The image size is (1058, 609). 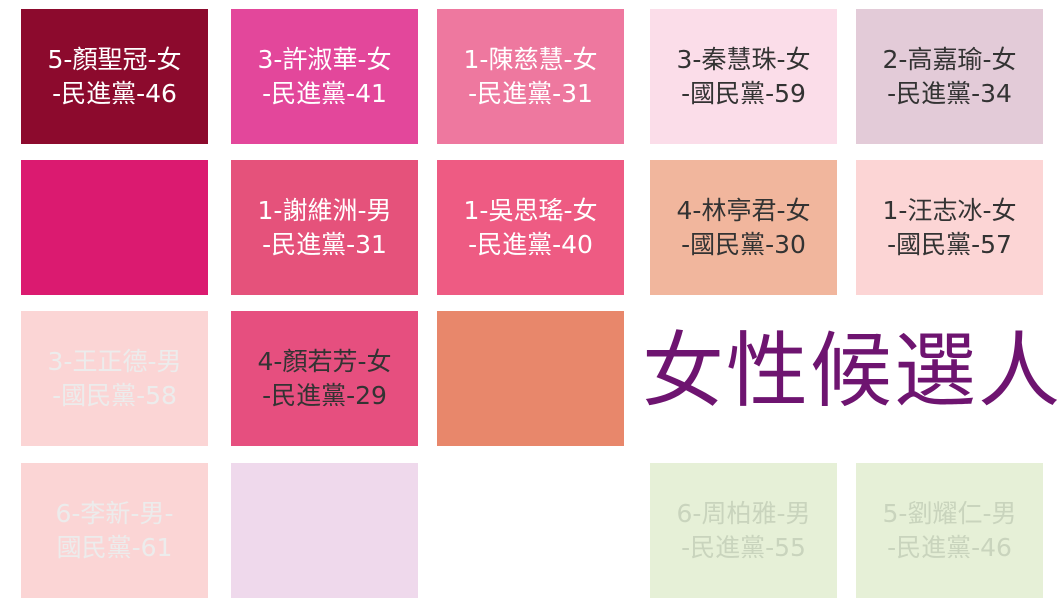 I want to click on candidate-tile: 5-劉耀仁-男 -民進黨-46, so click(x=949, y=530).